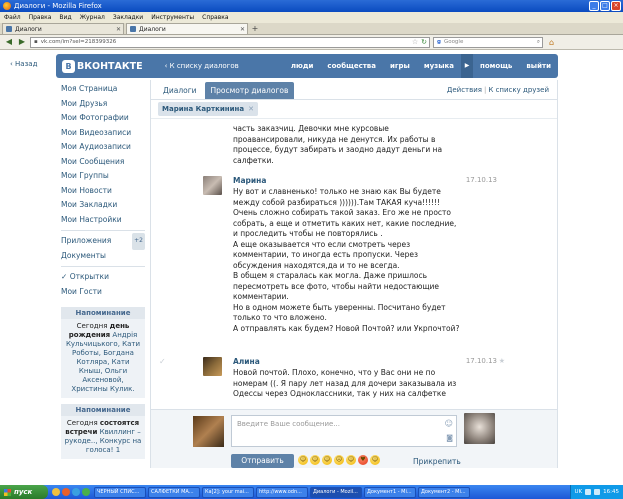  I want to click on sad-emoji-icon: ☹, so click(339, 460).